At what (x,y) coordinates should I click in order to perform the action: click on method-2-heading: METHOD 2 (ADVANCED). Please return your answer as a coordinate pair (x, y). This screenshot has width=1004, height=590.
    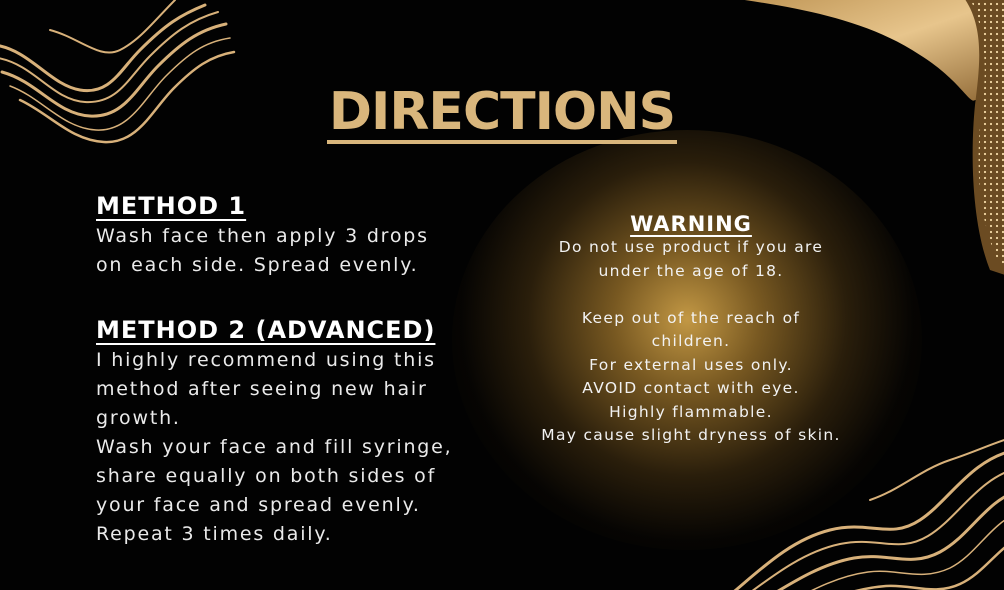
    Looking at the image, I should click on (266, 330).